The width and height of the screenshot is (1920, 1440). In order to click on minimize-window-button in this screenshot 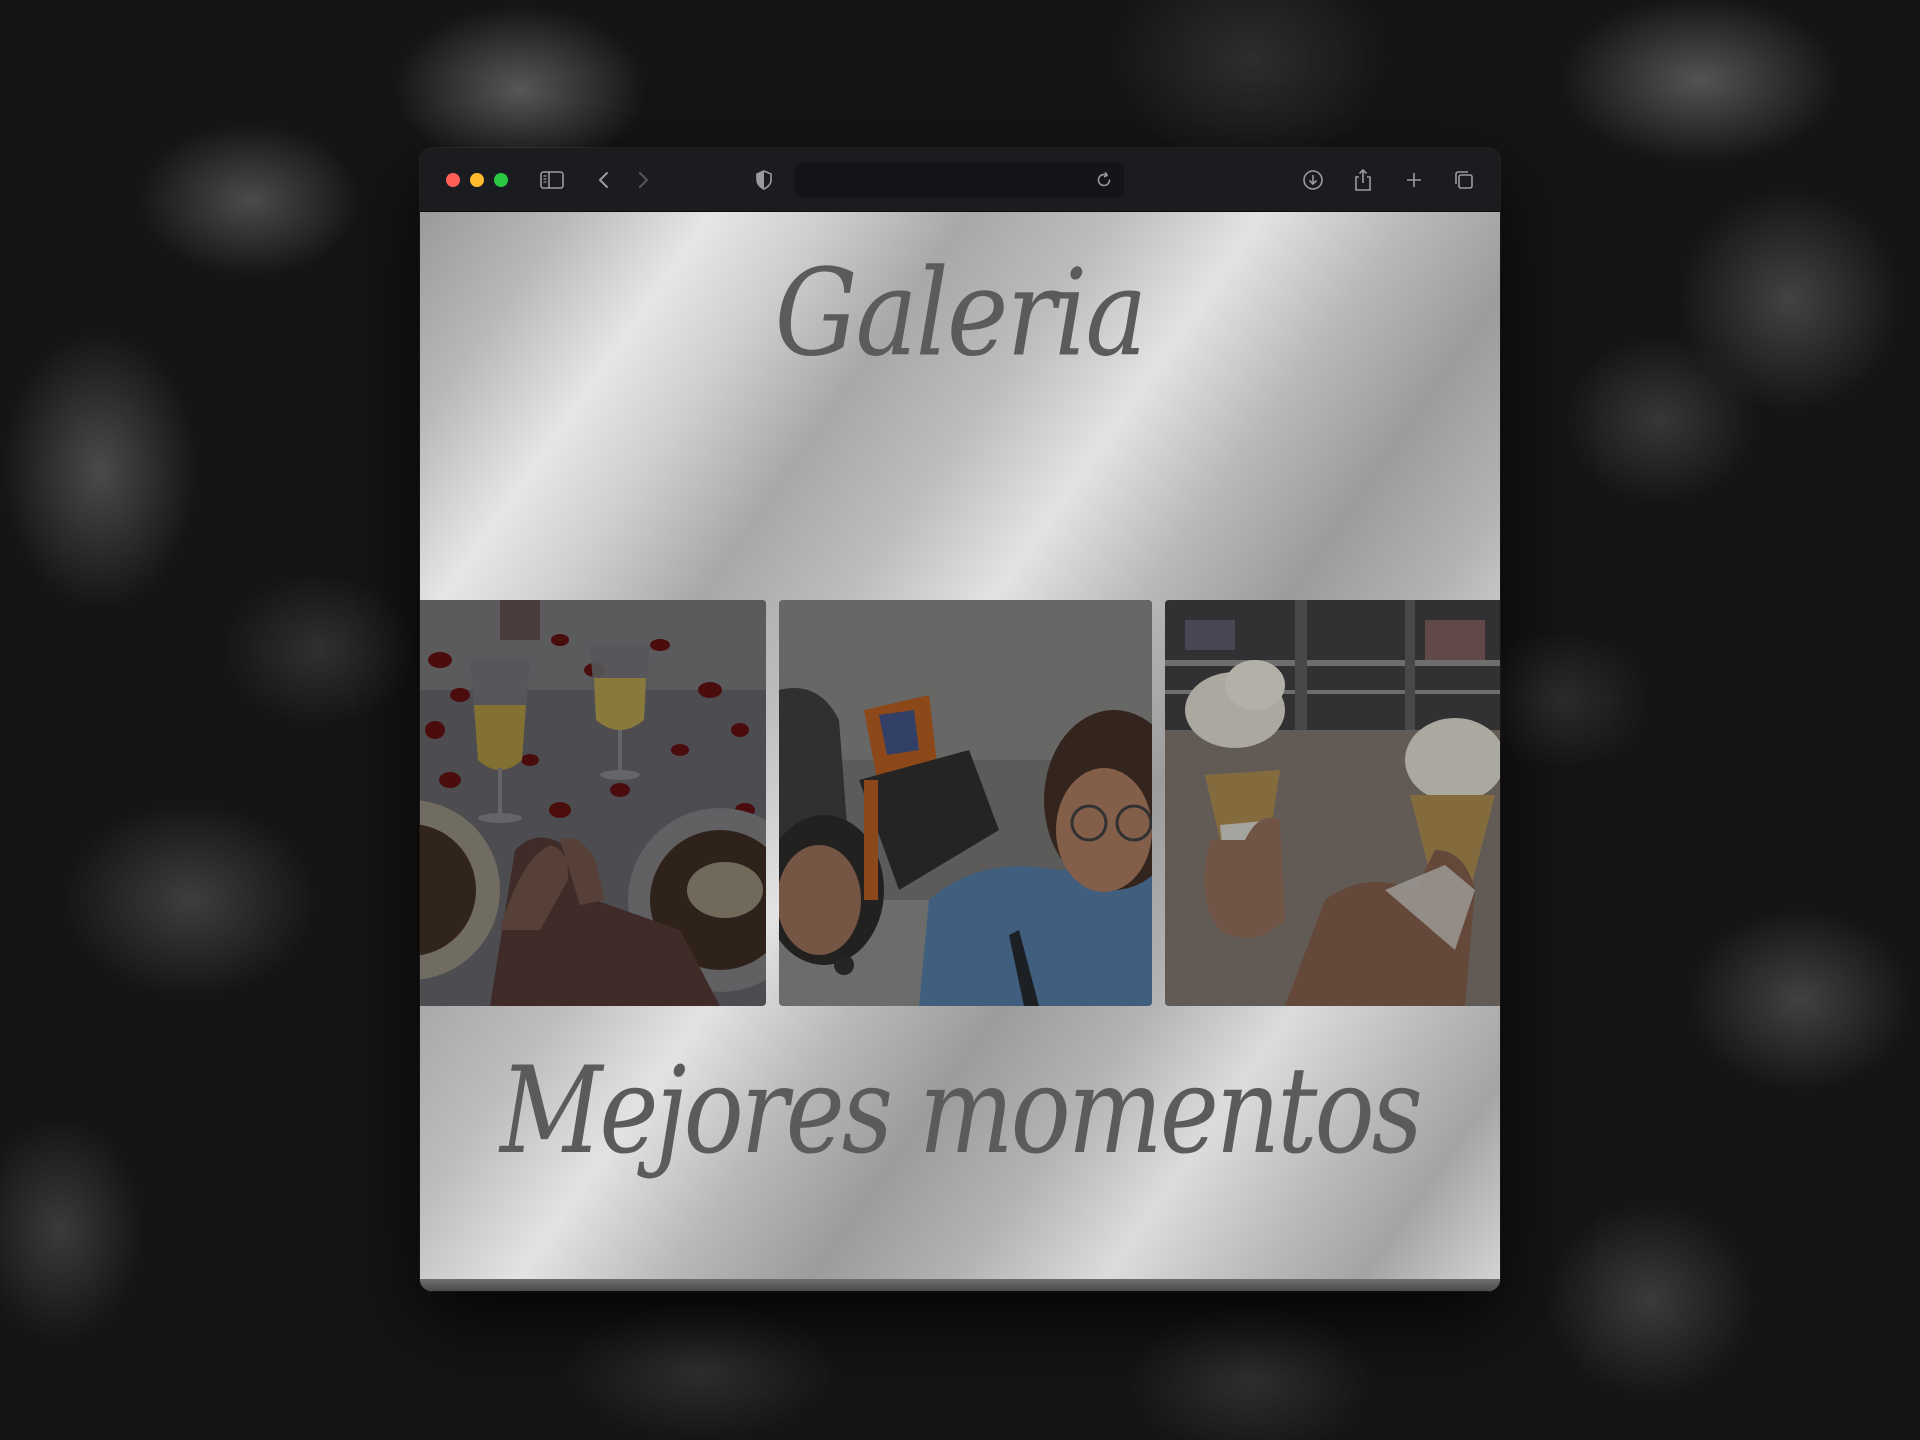, I will do `click(477, 180)`.